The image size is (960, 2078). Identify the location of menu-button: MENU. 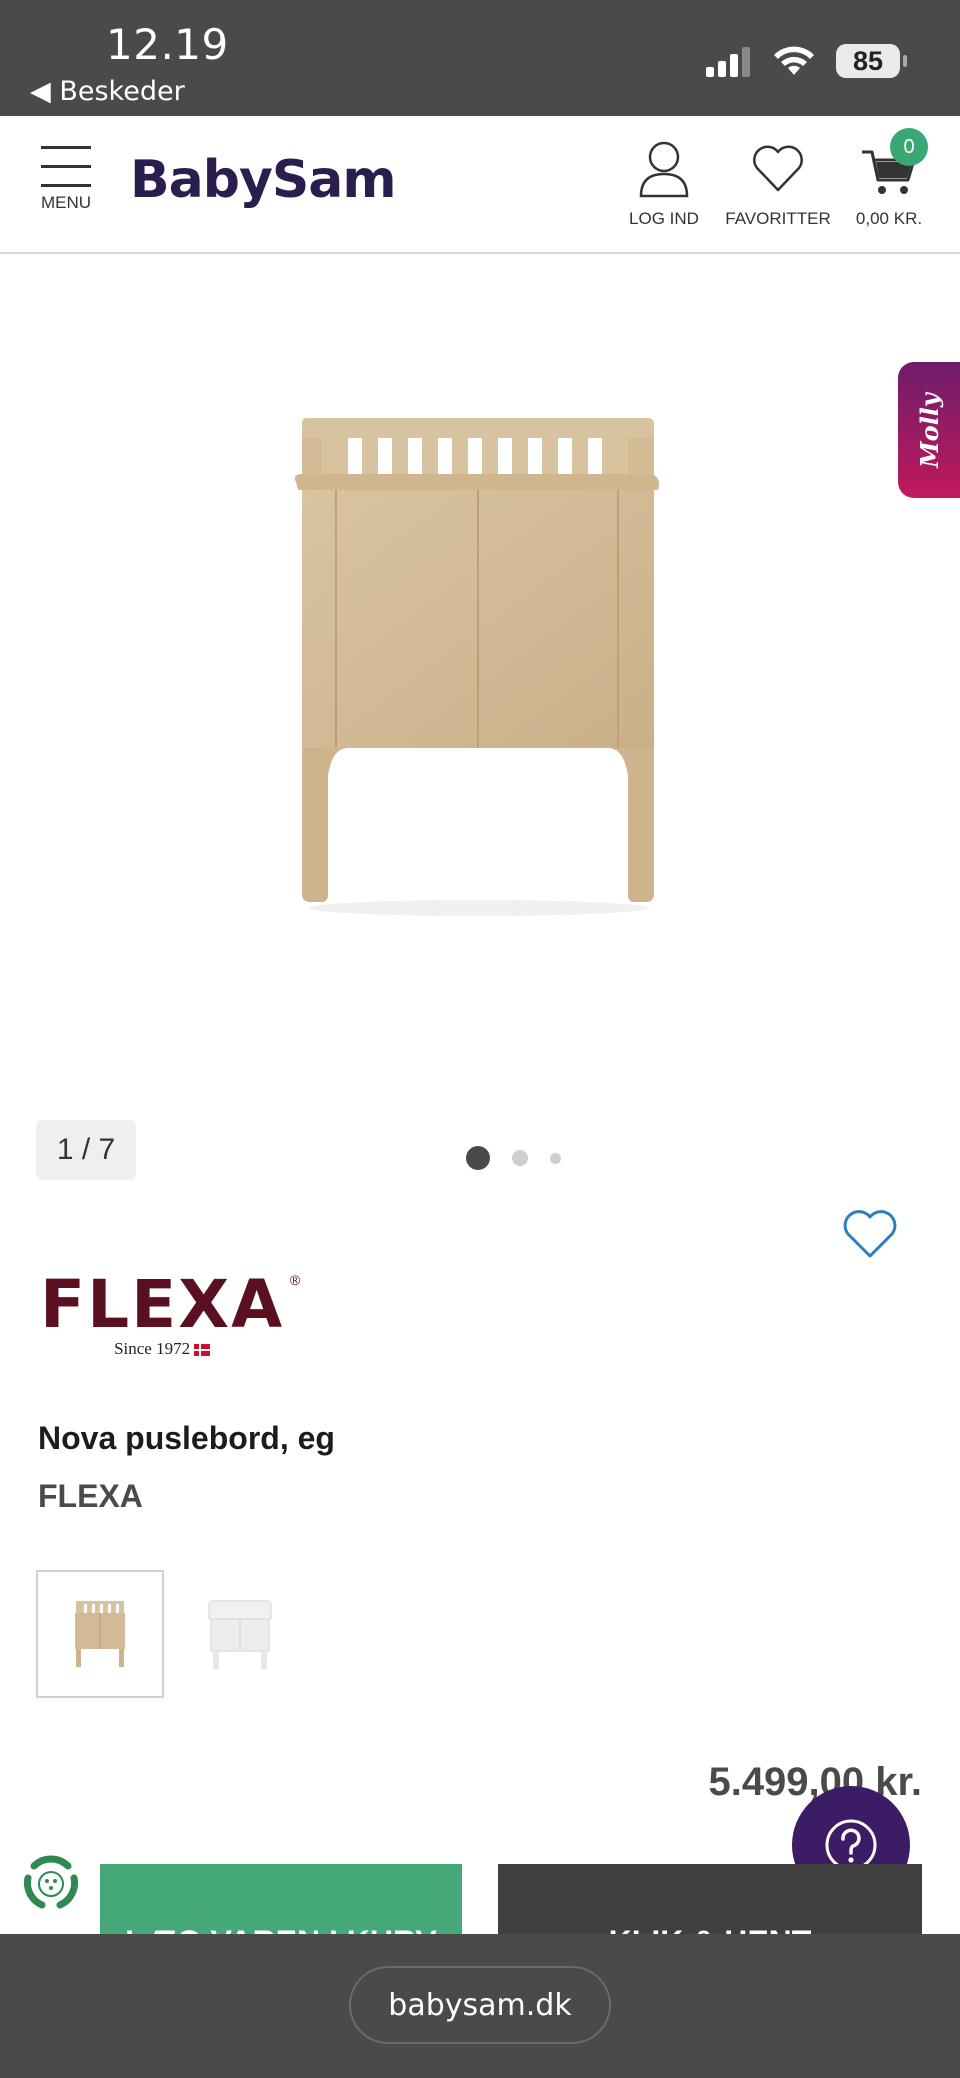
(66, 179).